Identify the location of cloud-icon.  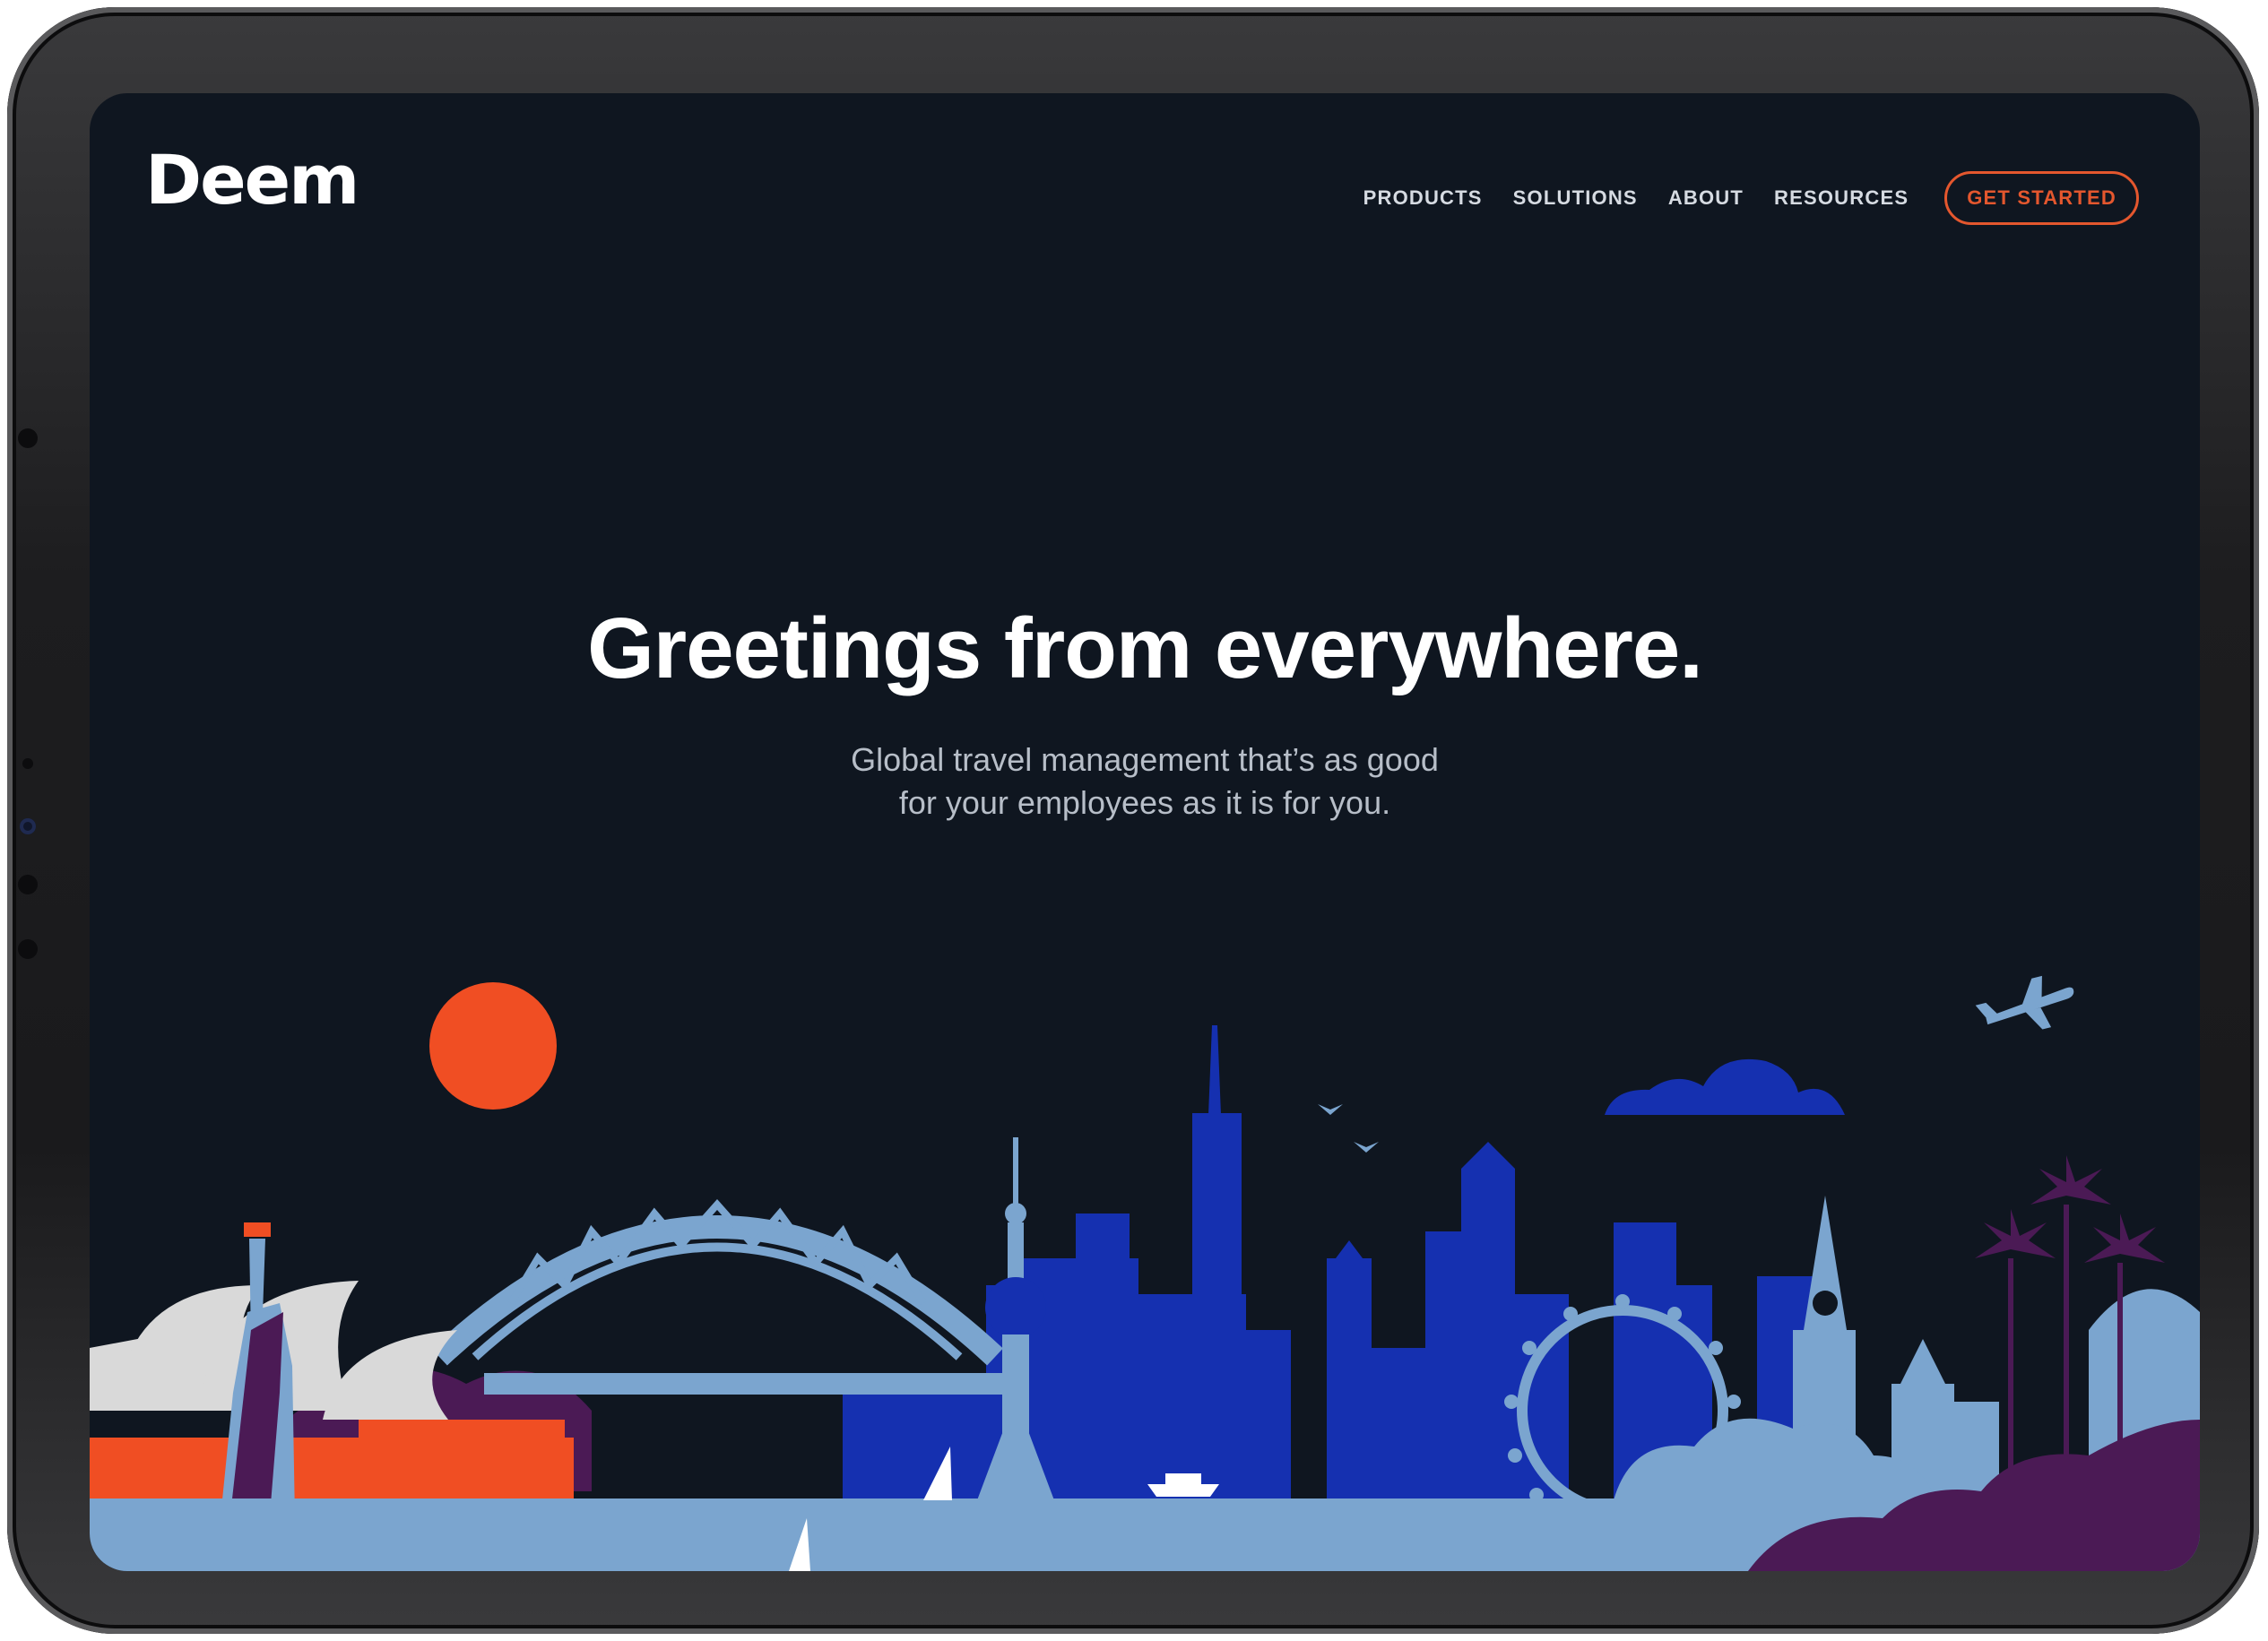
(1725, 1086).